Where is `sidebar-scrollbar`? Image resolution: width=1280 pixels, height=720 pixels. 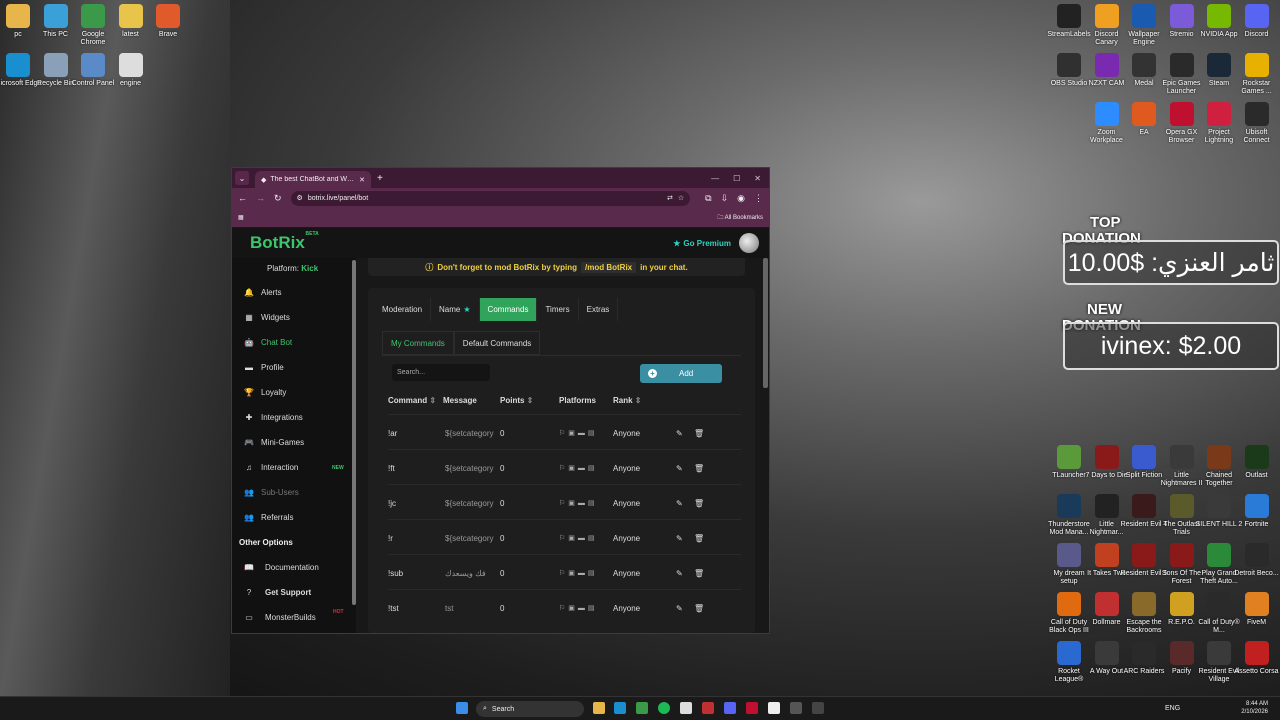 sidebar-scrollbar is located at coordinates (354, 432).